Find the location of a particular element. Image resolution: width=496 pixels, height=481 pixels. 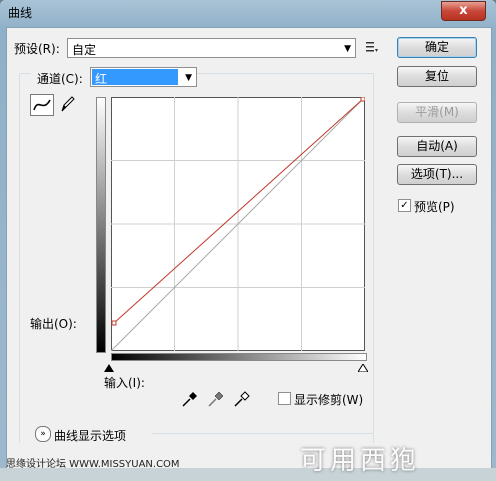

pencil-tool is located at coordinates (68, 104).